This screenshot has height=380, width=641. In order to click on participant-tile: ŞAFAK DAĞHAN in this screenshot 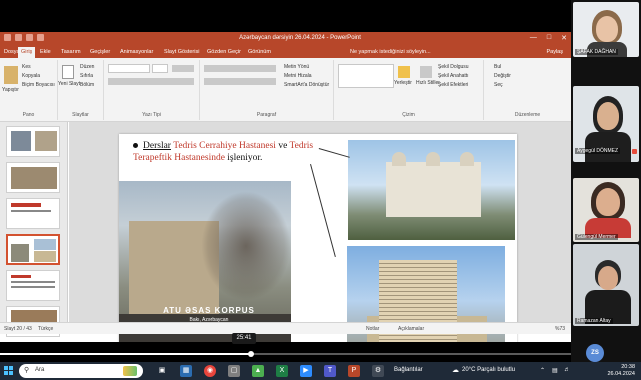, I will do `click(606, 29)`.